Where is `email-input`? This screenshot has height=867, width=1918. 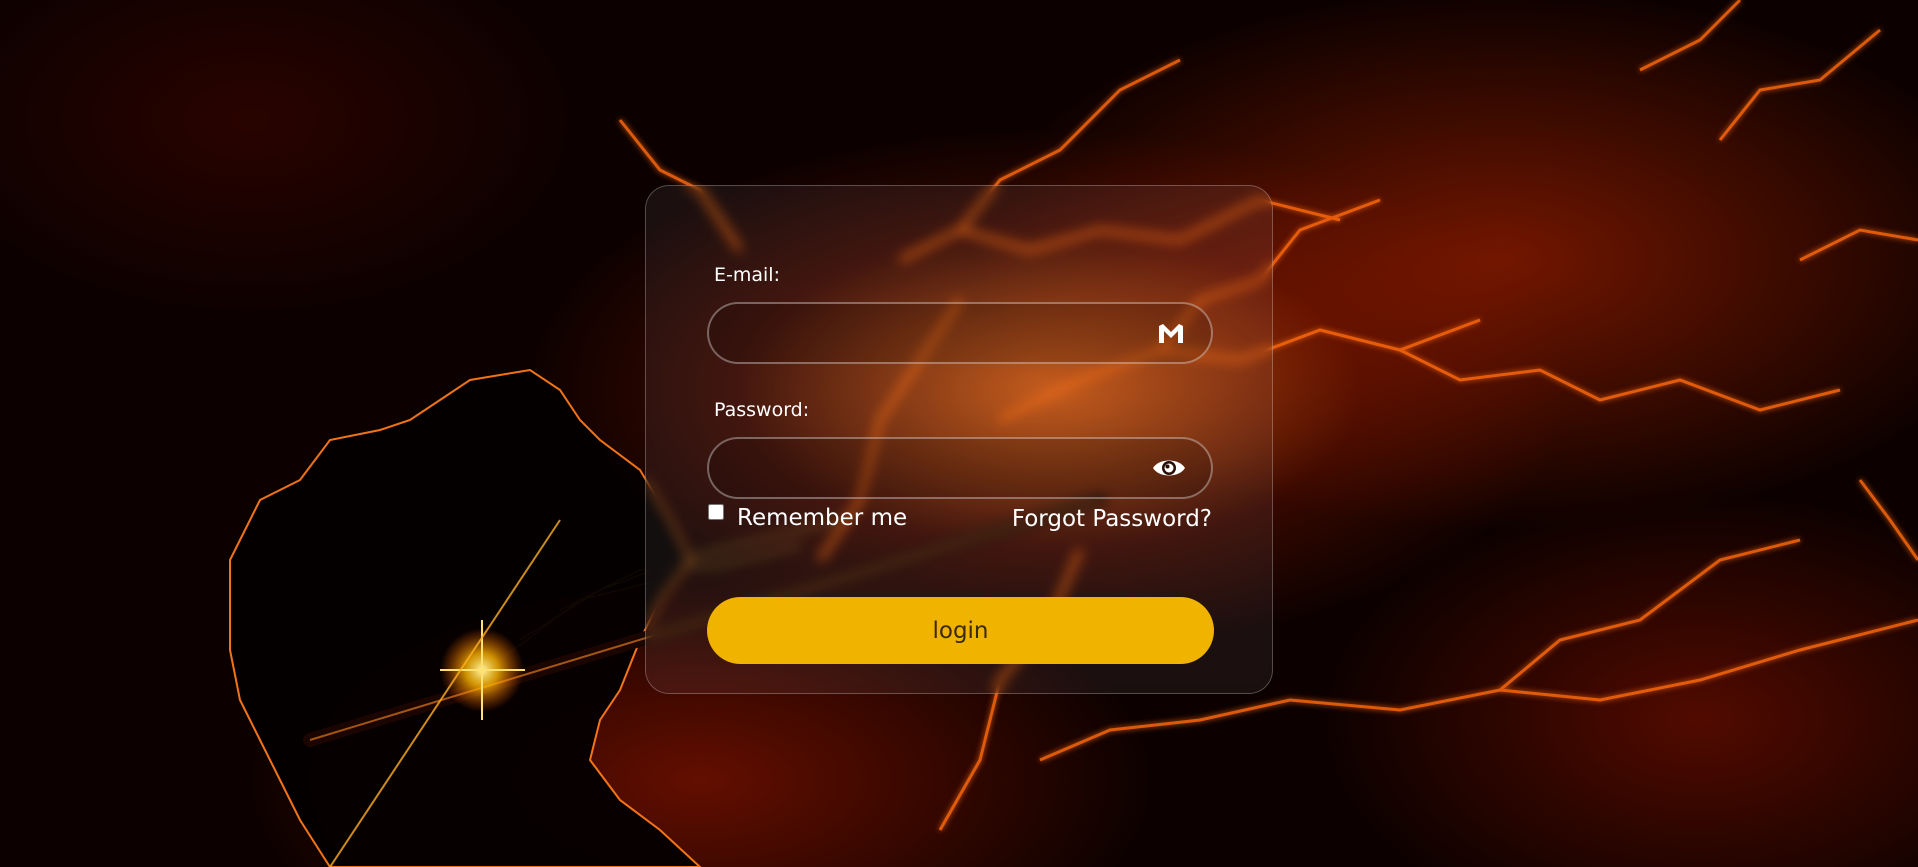 email-input is located at coordinates (935, 334).